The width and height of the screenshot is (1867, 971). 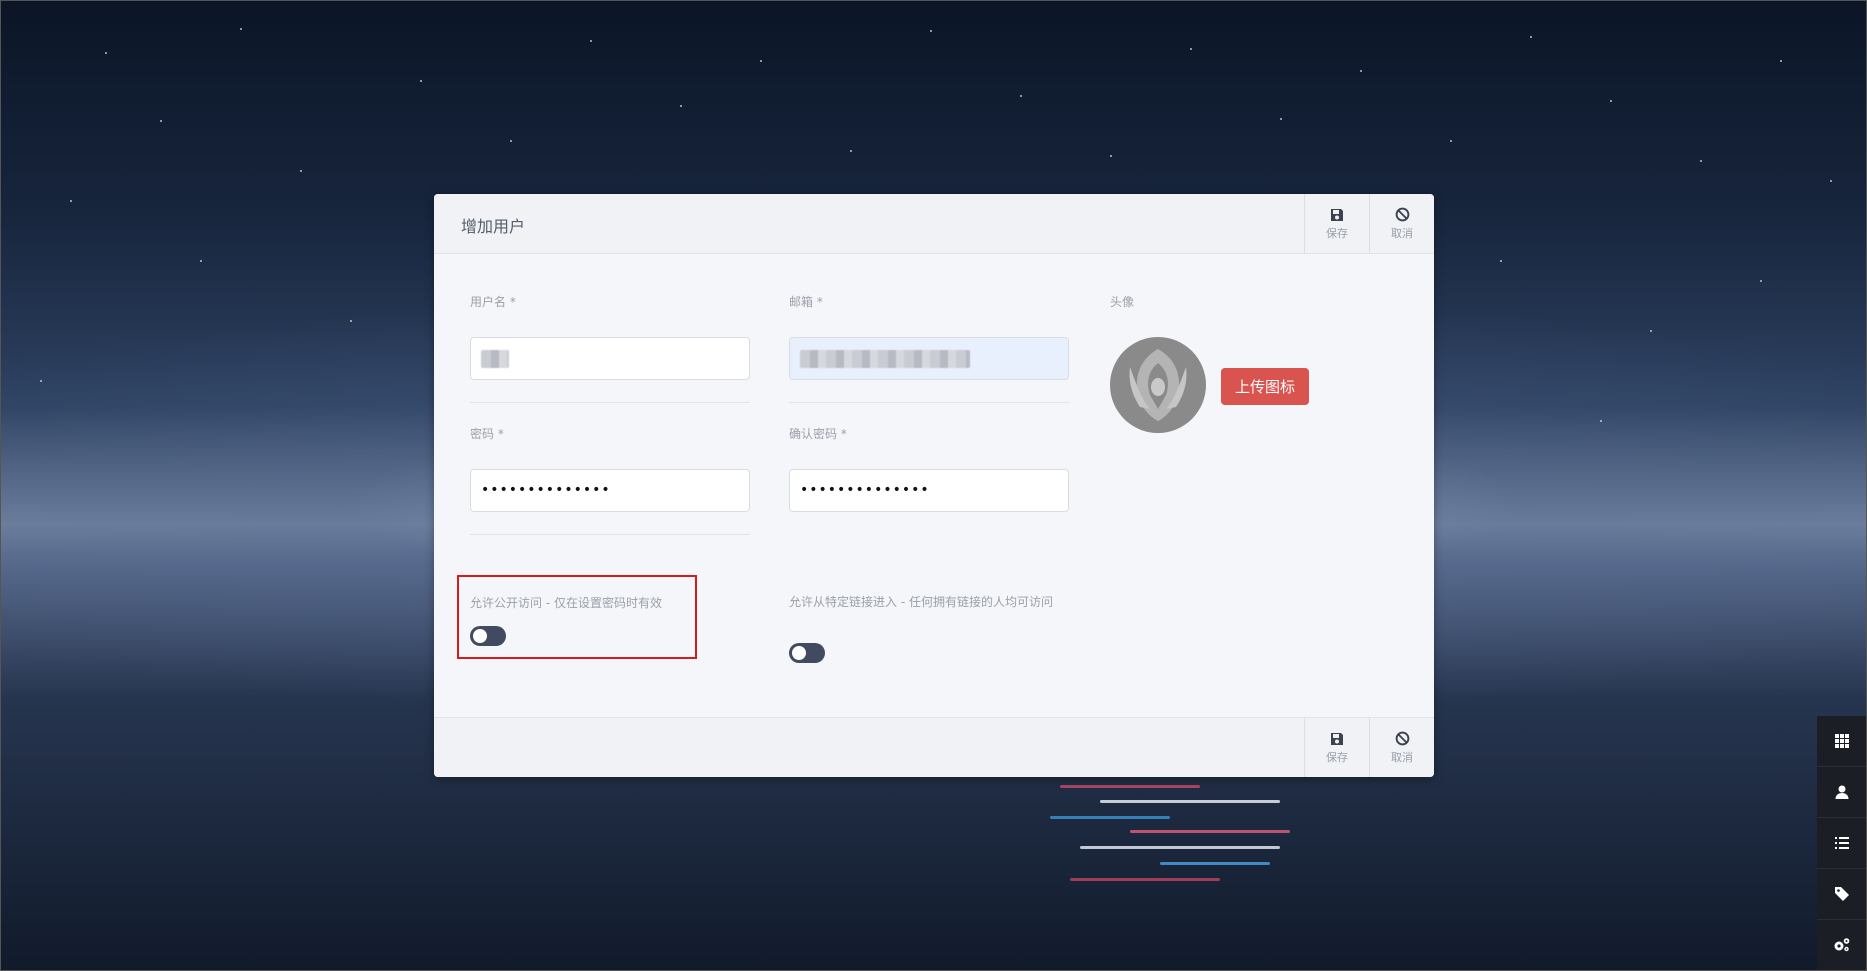 I want to click on dialog-footer: 保存 取消, so click(x=934, y=747).